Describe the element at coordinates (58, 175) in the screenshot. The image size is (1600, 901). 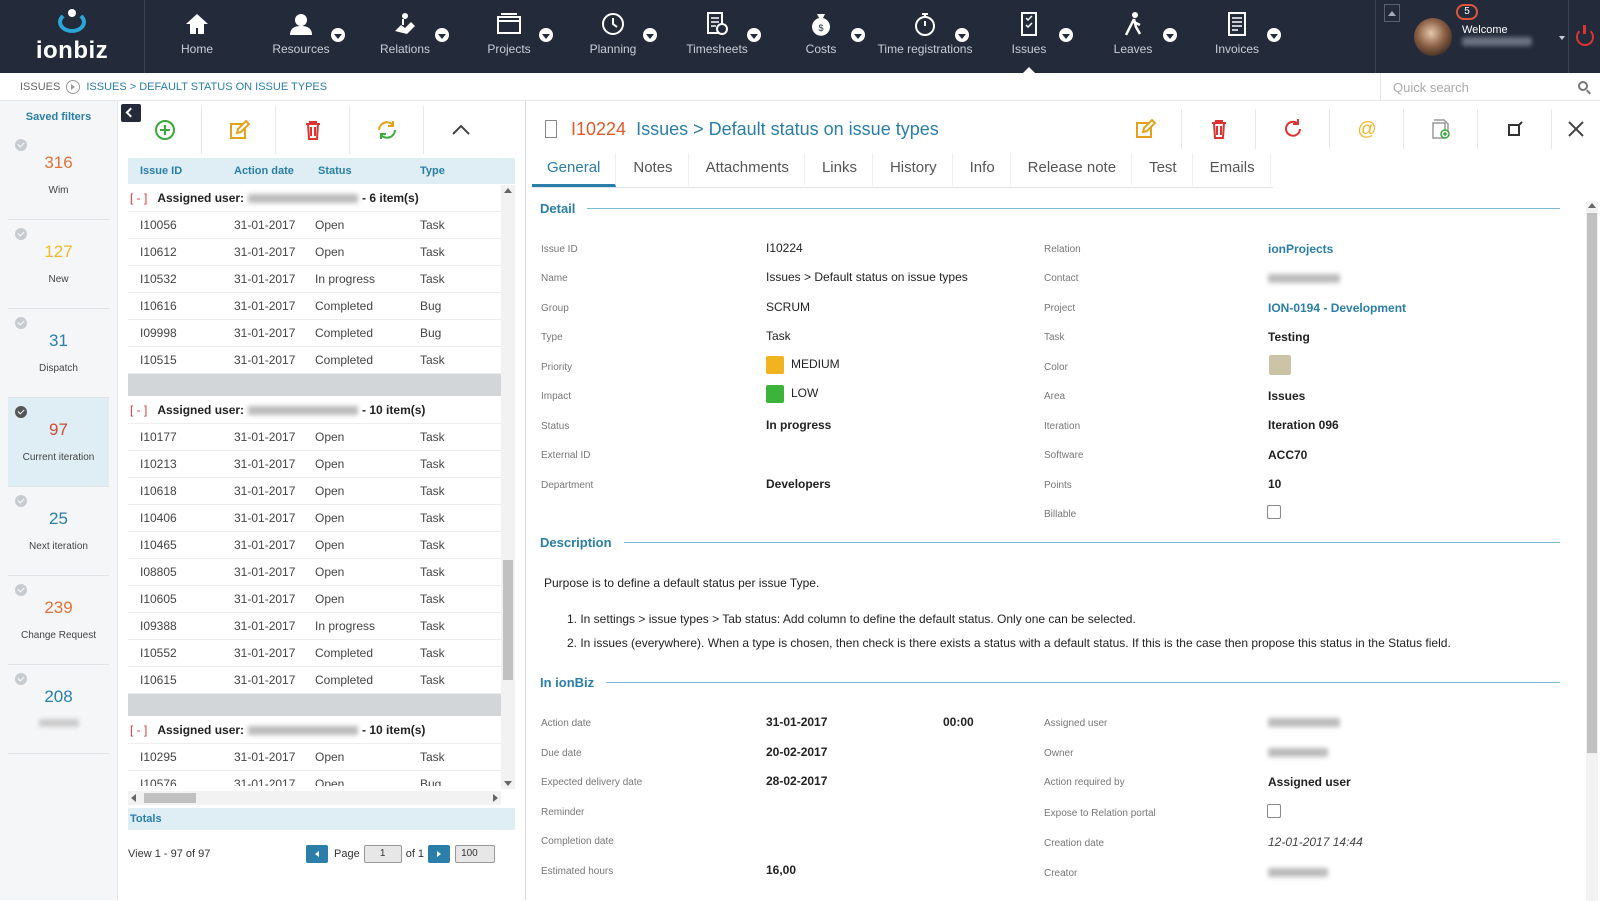
I see `saved-filter-item: 316 Wim` at that location.